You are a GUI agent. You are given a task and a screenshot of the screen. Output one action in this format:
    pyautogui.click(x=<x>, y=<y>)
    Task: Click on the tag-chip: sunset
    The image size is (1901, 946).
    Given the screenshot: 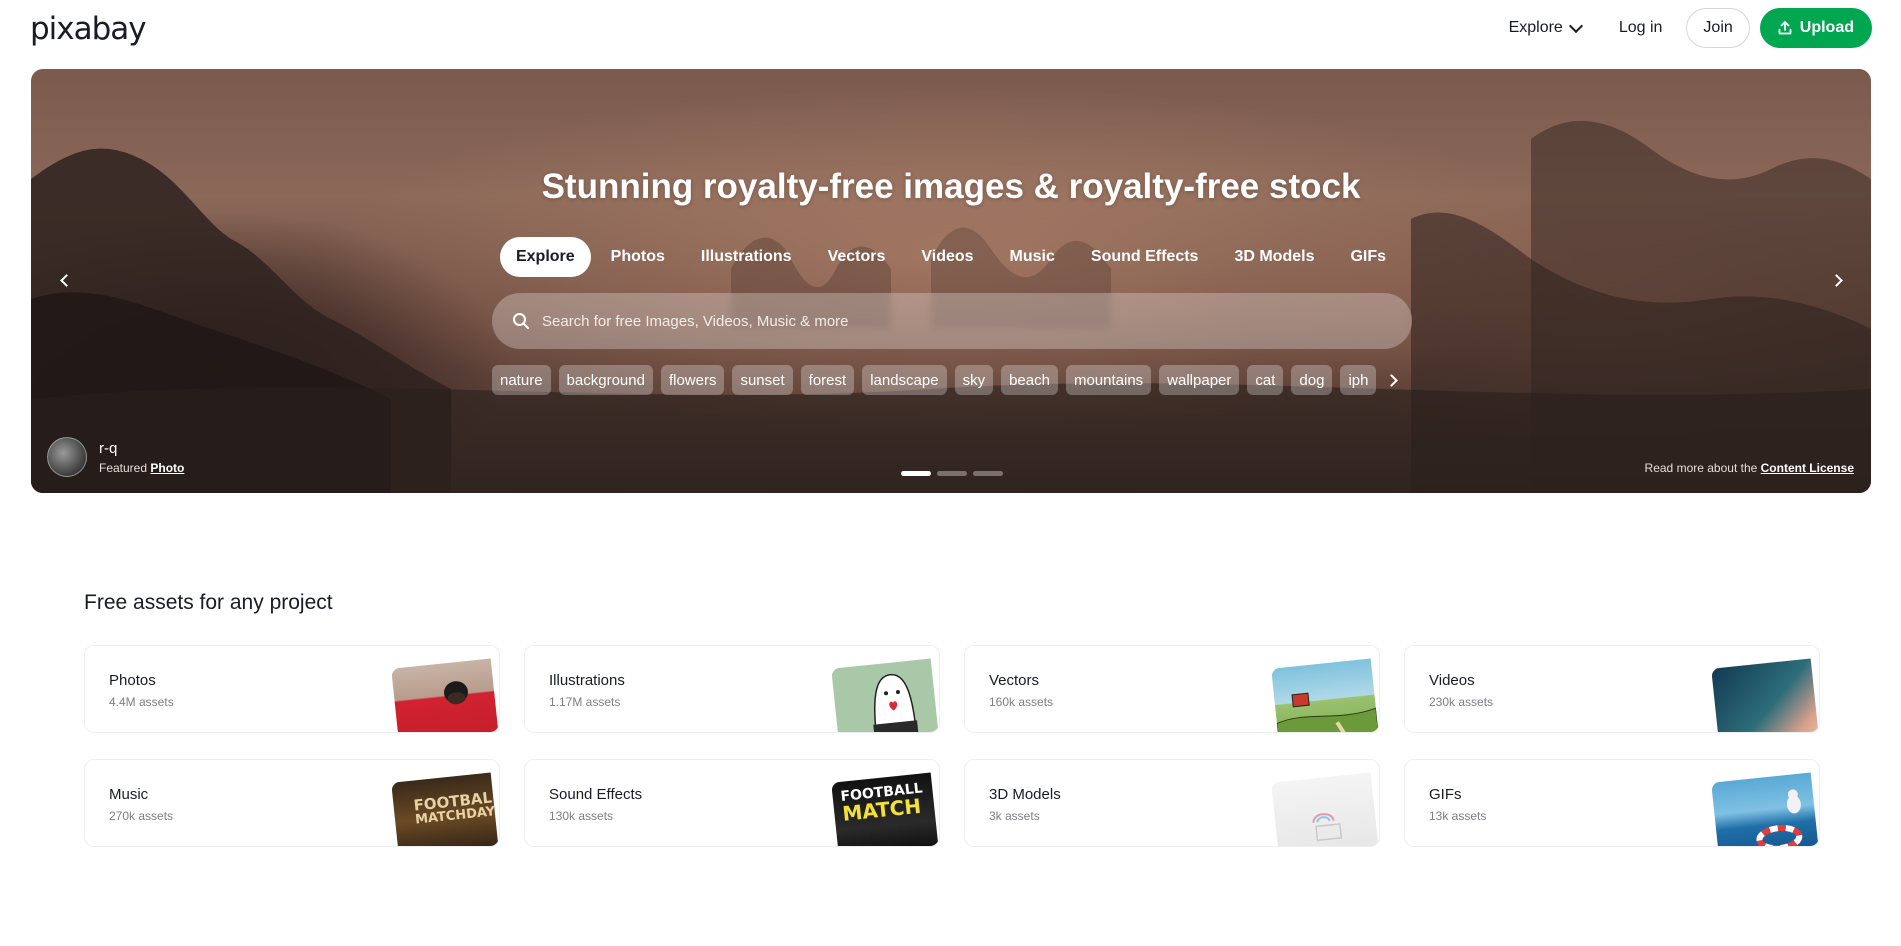 What is the action you would take?
    pyautogui.click(x=762, y=380)
    